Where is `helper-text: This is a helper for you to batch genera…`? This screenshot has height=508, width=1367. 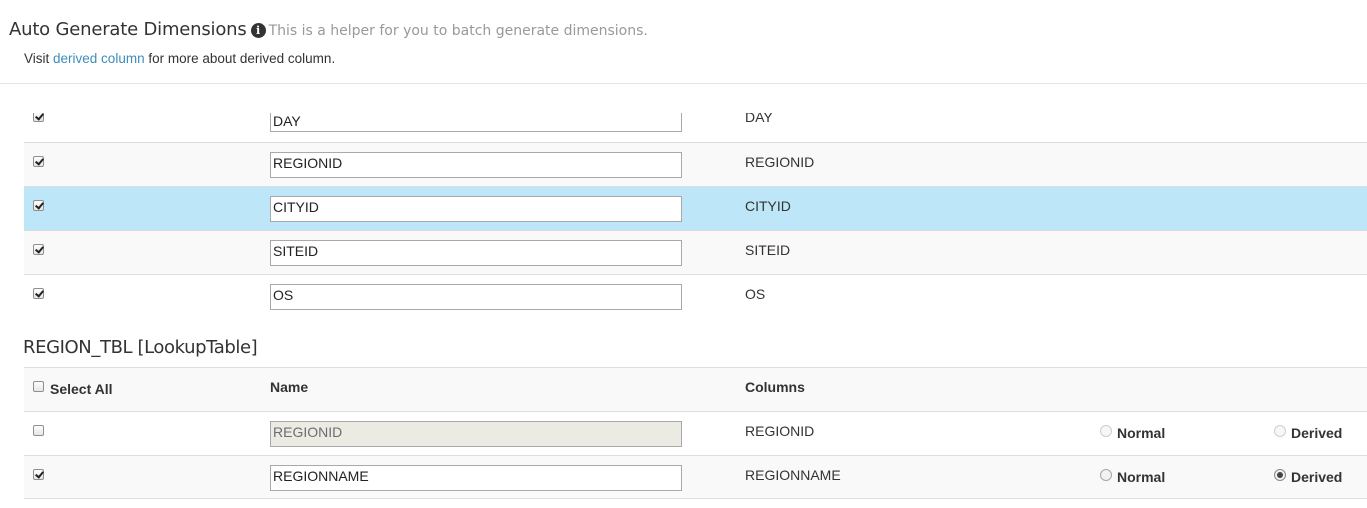 helper-text: This is a helper for you to batch genera… is located at coordinates (458, 31).